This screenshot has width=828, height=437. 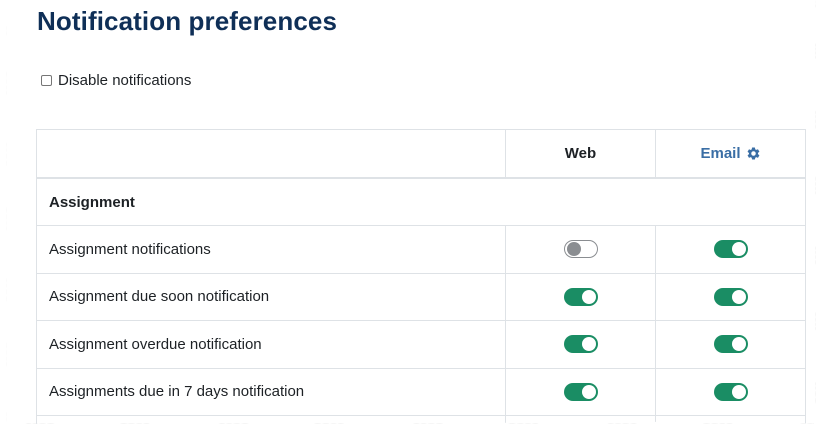 I want to click on column-header-email: Email, so click(x=730, y=153).